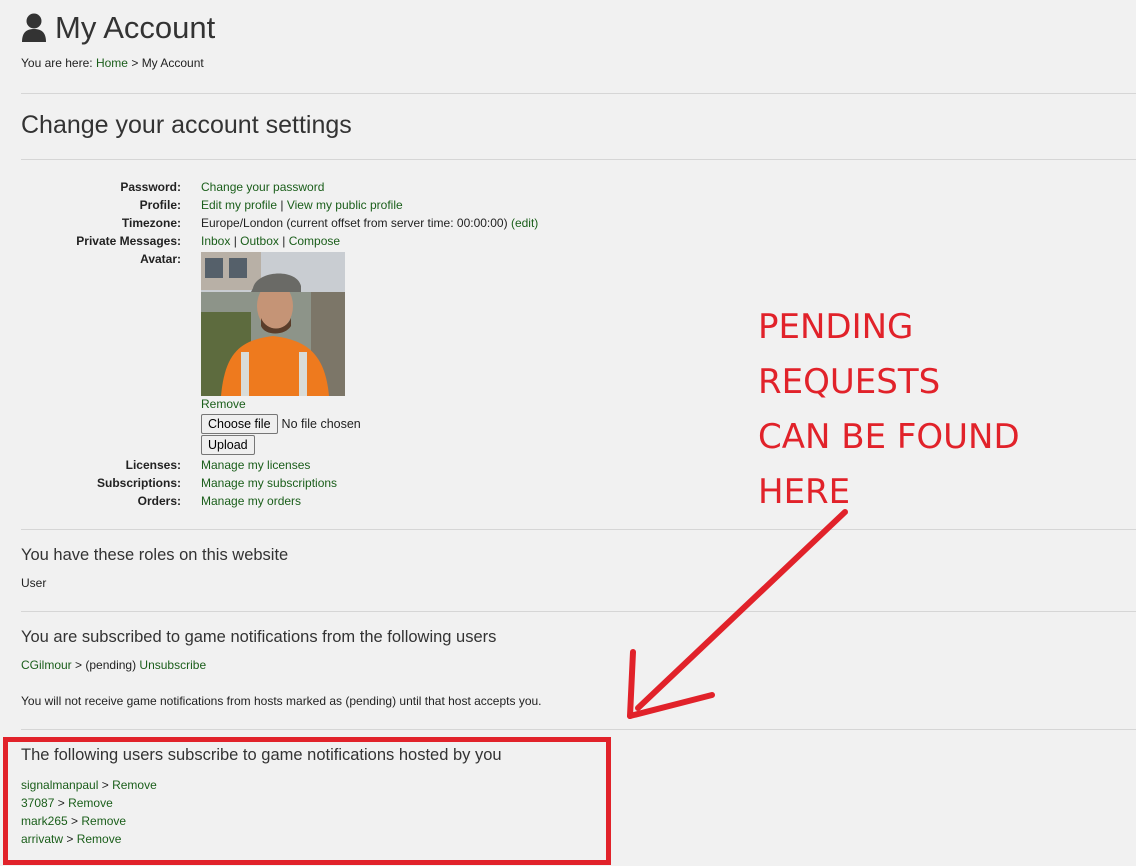 The image size is (1136, 866). What do you see at coordinates (239, 205) in the screenshot?
I see `edit-profile-link: Edit my profile` at bounding box center [239, 205].